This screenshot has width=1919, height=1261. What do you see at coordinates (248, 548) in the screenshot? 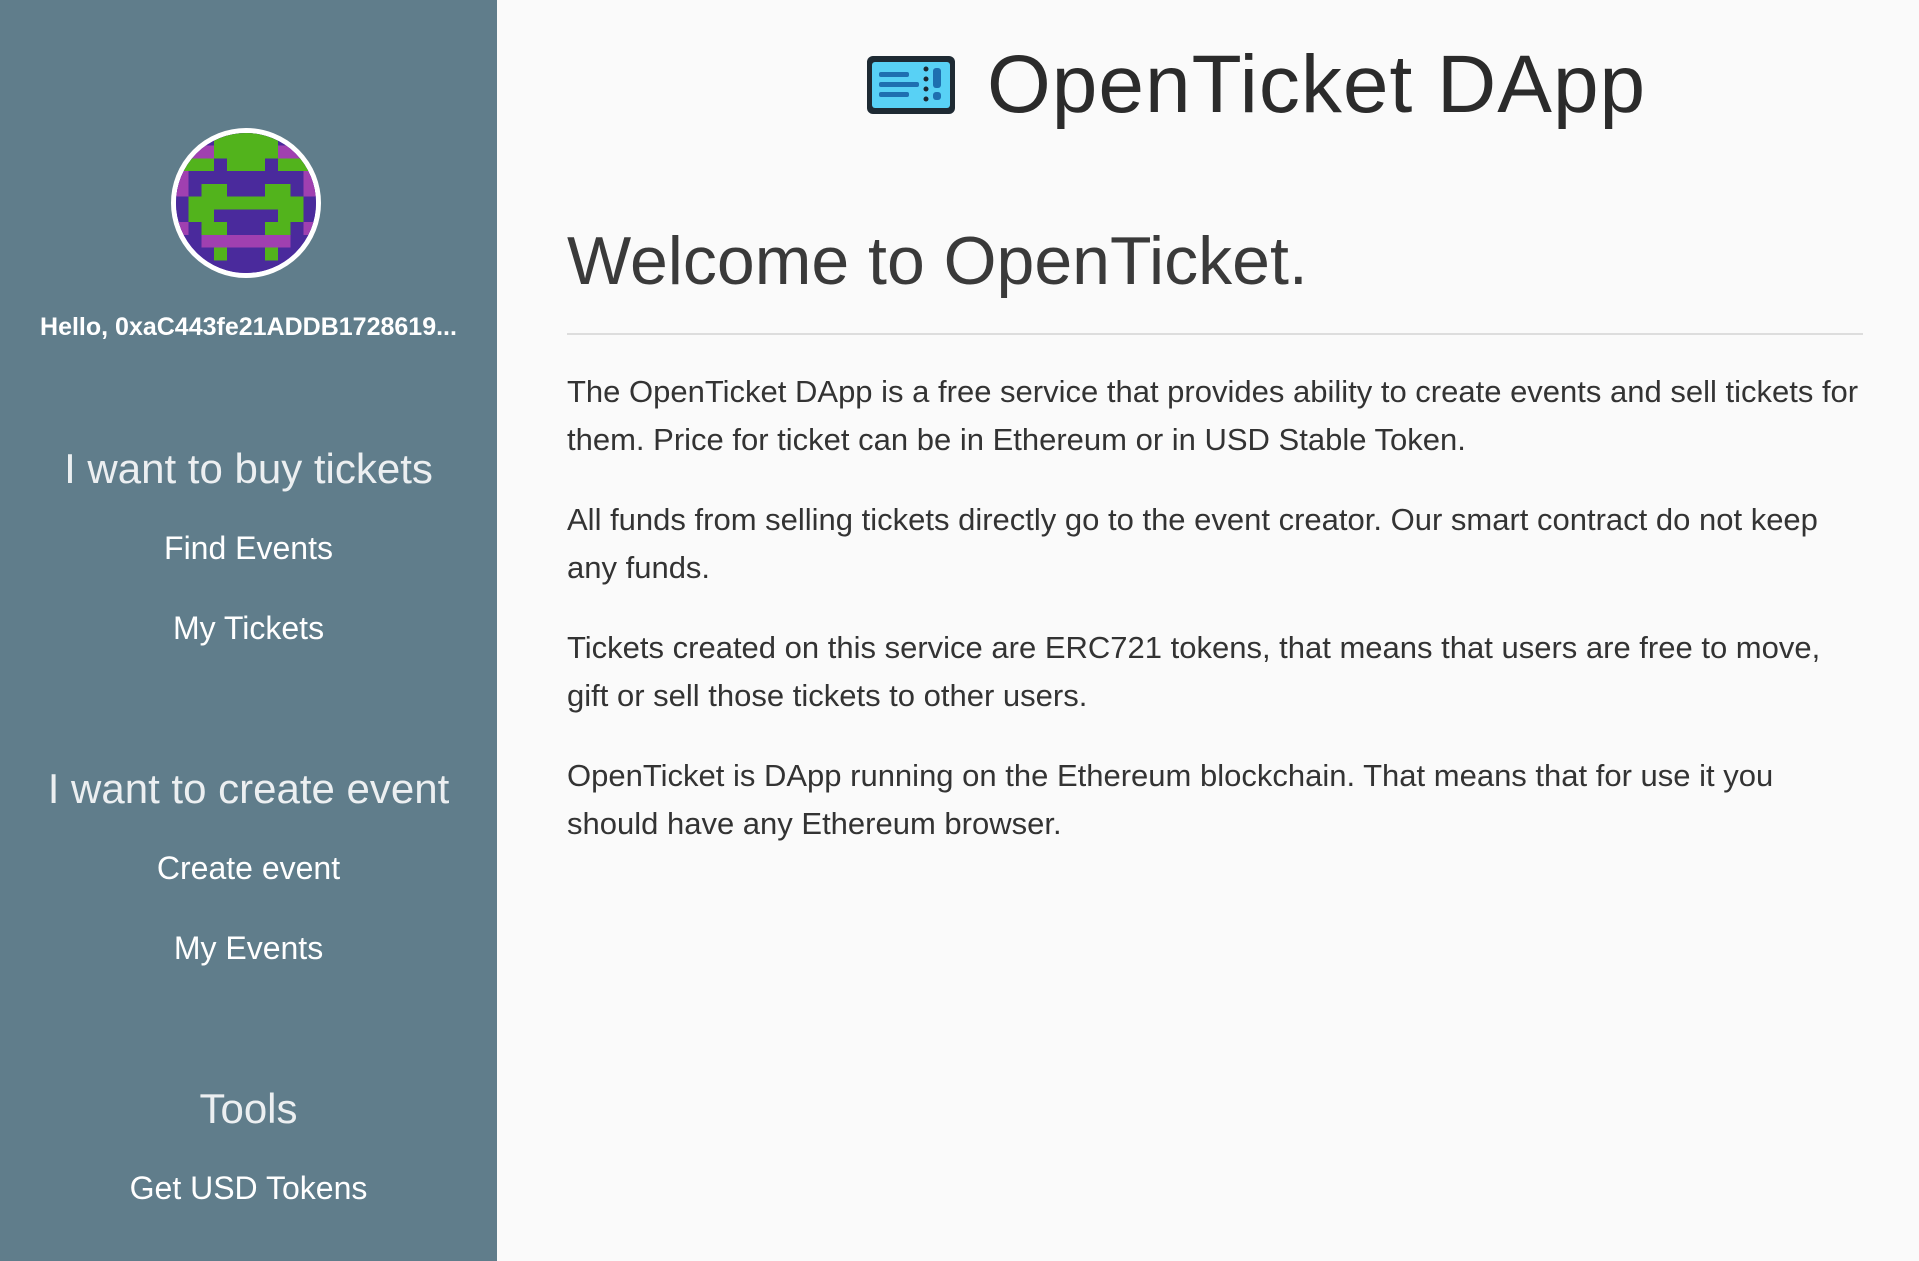
I see `find-events-link: Find Events` at bounding box center [248, 548].